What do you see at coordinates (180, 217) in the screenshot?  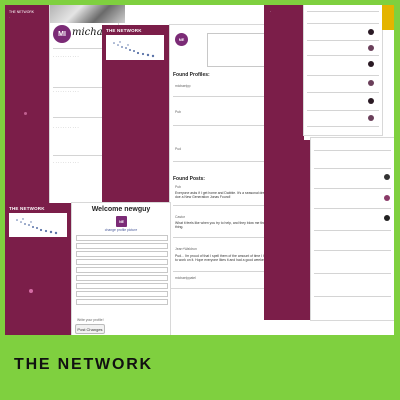 I see `post-2-user: Castor` at bounding box center [180, 217].